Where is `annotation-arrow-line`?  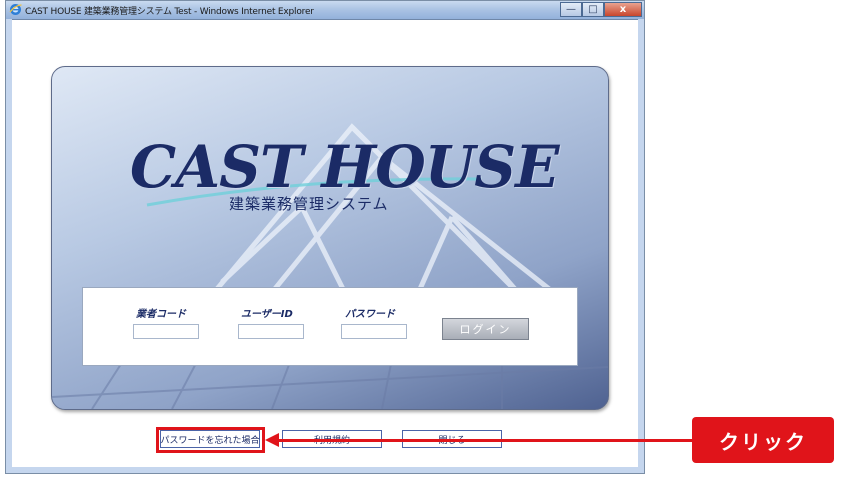 annotation-arrow-line is located at coordinates (485, 440).